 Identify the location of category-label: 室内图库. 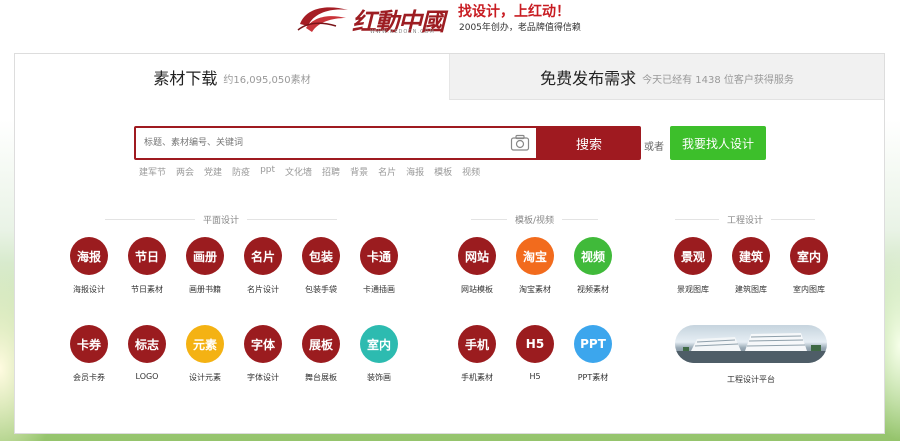
(809, 289).